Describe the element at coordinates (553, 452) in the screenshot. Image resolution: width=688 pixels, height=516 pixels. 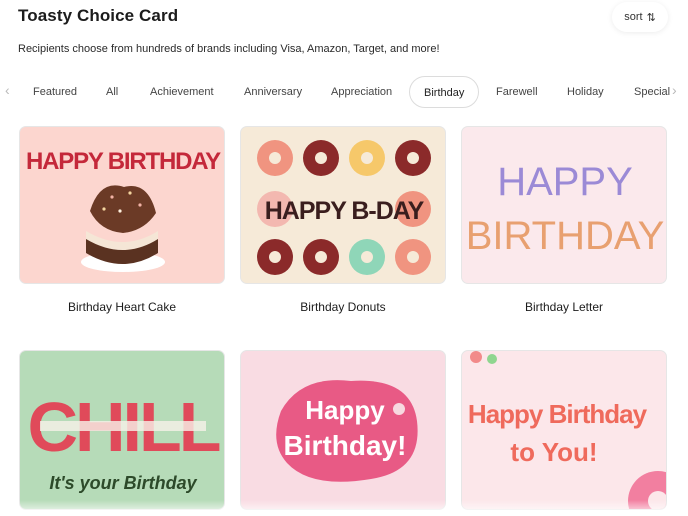
I see `card-art-line2: to You!` at that location.